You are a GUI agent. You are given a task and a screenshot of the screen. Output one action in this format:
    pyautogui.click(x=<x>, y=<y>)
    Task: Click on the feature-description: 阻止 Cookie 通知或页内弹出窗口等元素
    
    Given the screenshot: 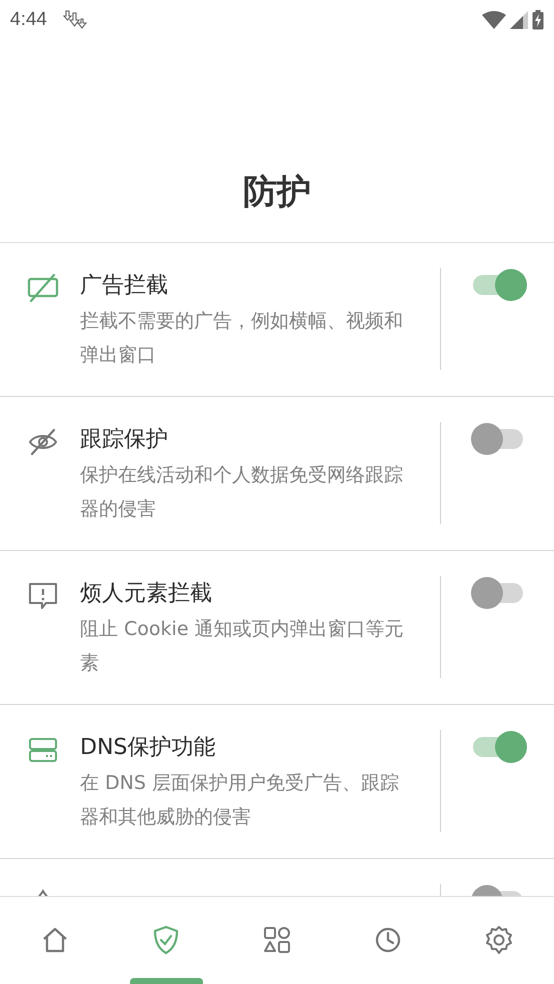 What is the action you would take?
    pyautogui.click(x=242, y=646)
    